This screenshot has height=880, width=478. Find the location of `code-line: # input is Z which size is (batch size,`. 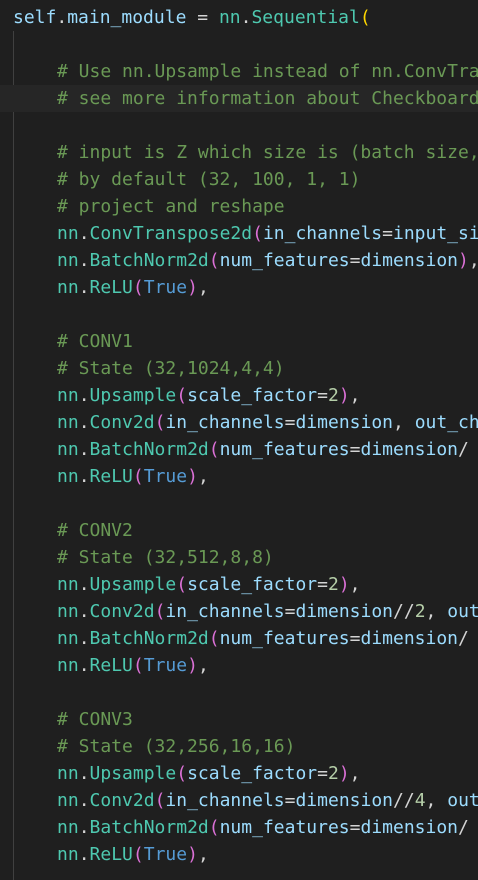

code-line: # input is Z which size is (batch size, is located at coordinates (239, 152).